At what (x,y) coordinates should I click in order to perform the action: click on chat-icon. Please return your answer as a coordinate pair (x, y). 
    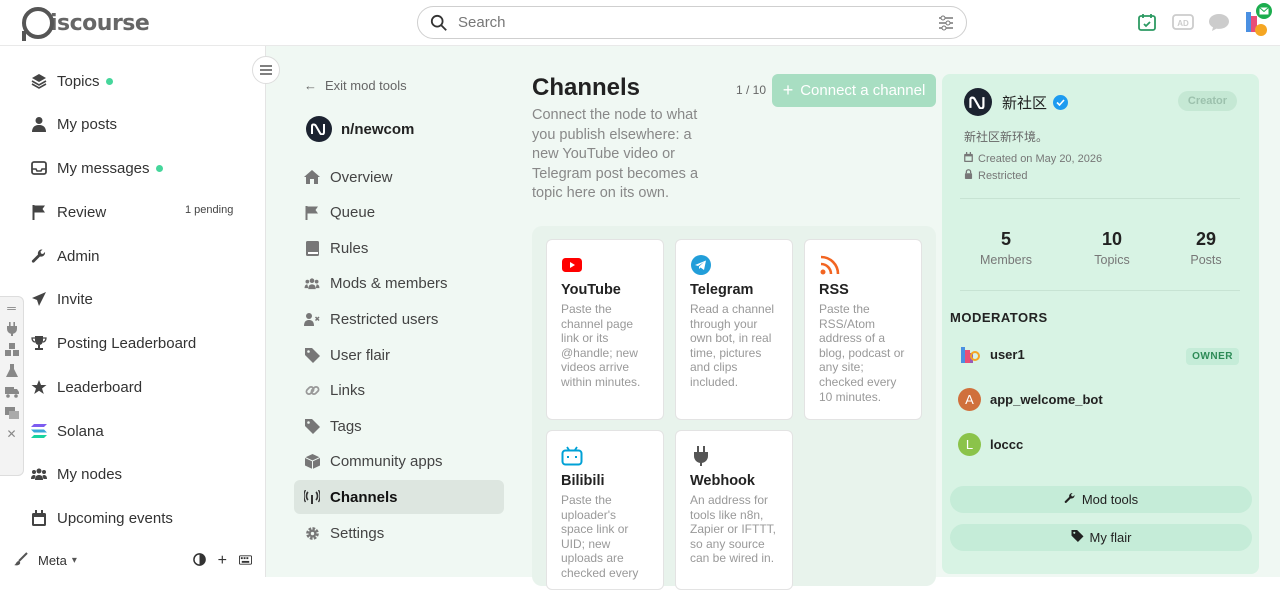
    Looking at the image, I should click on (1219, 22).